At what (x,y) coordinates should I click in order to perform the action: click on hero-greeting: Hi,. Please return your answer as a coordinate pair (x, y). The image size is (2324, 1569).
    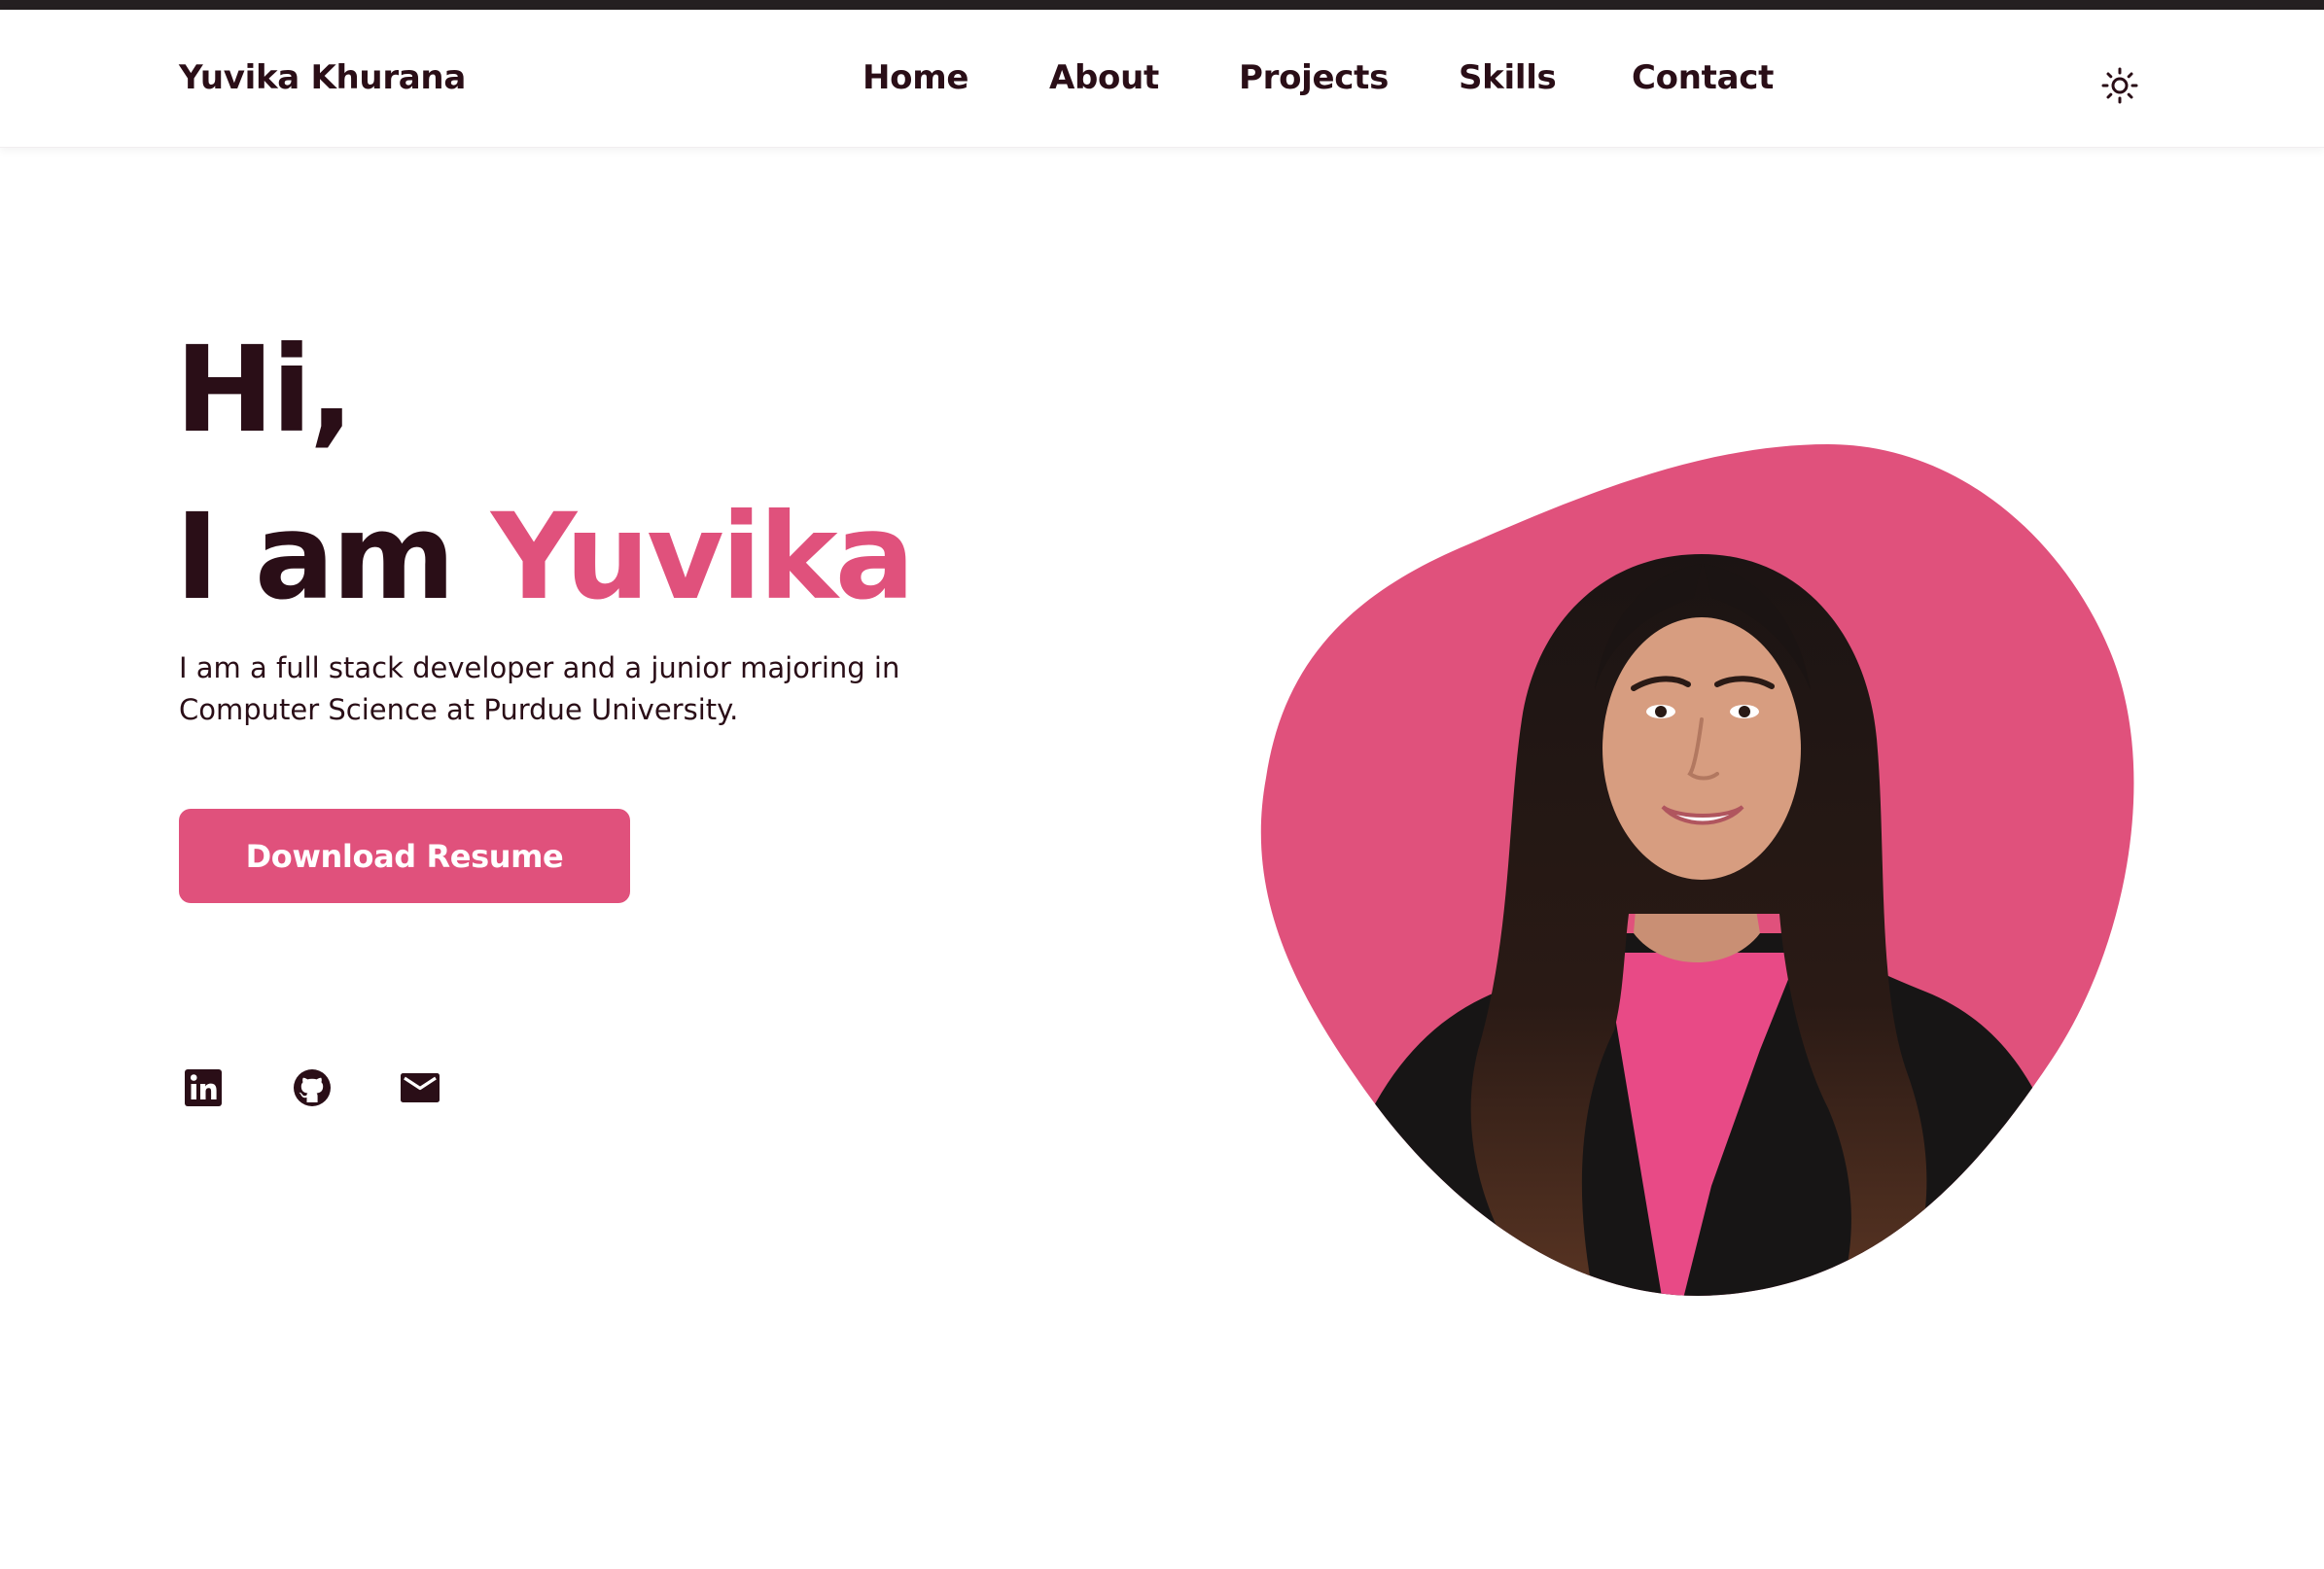
    Looking at the image, I should click on (265, 390).